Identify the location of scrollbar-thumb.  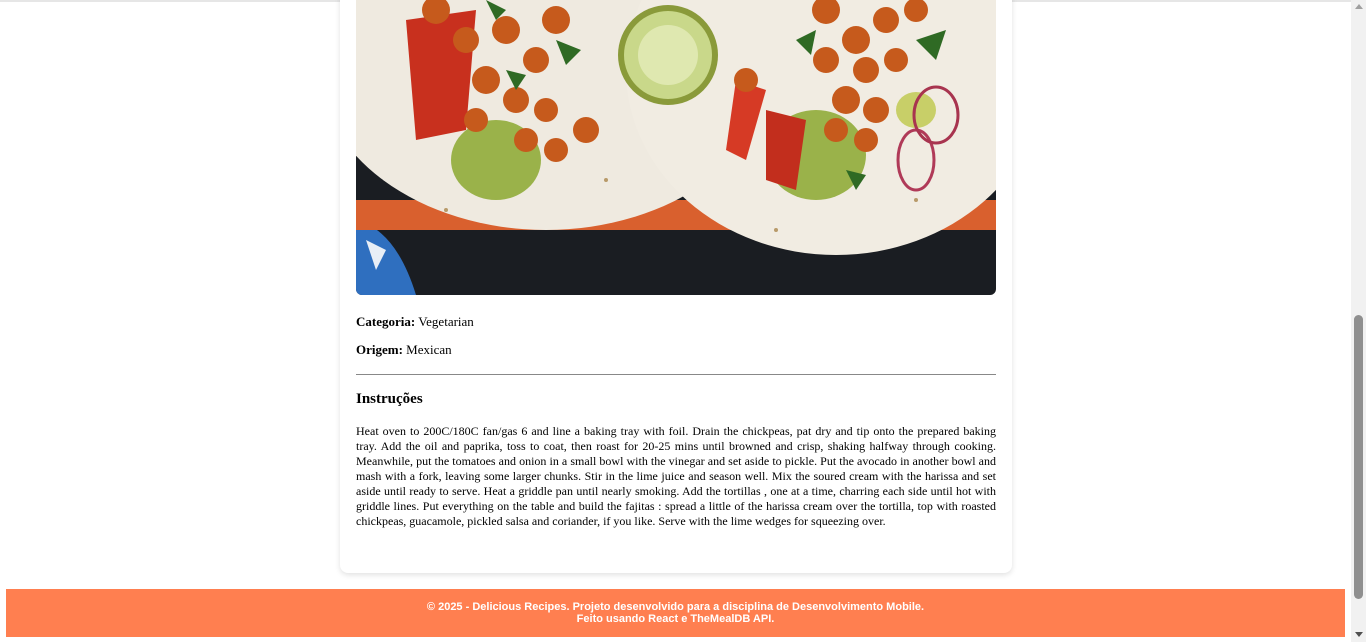
(1358, 457).